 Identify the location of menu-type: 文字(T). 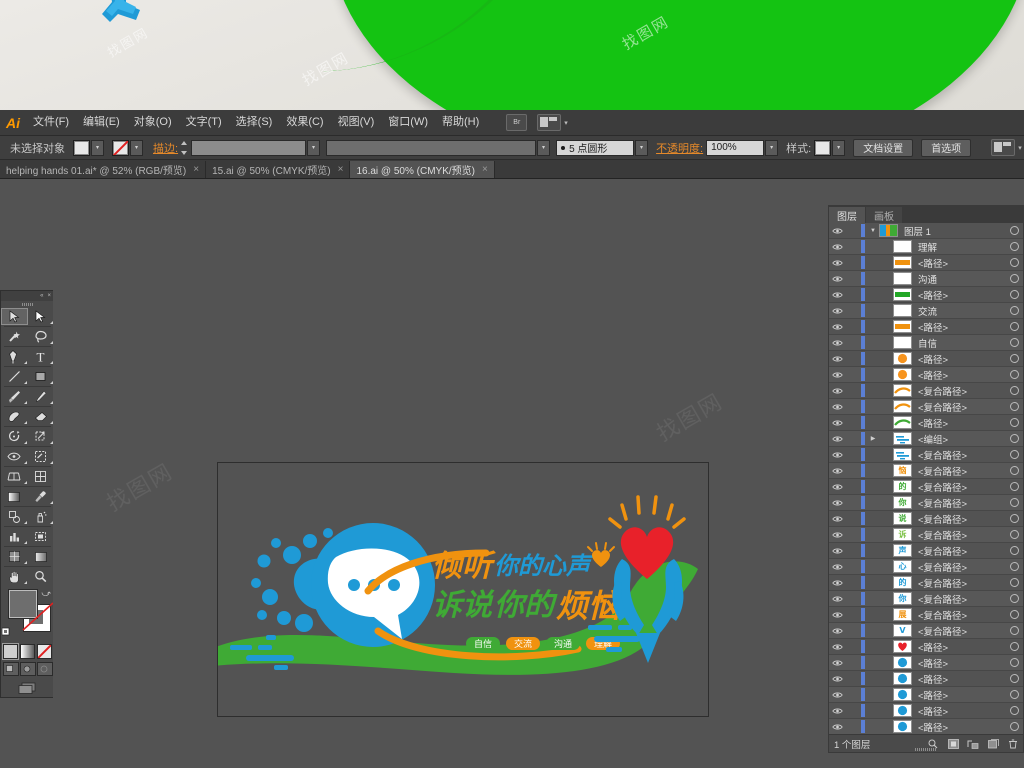
(204, 122).